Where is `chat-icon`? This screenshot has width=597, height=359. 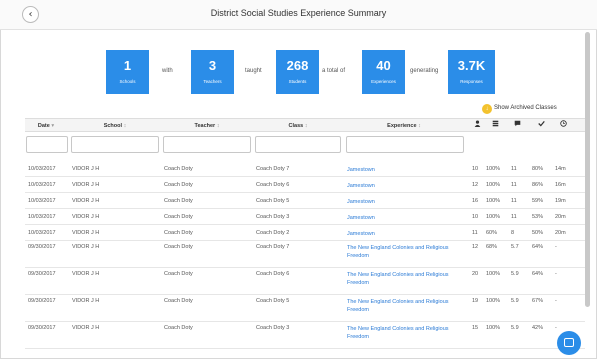 chat-icon is located at coordinates (569, 342).